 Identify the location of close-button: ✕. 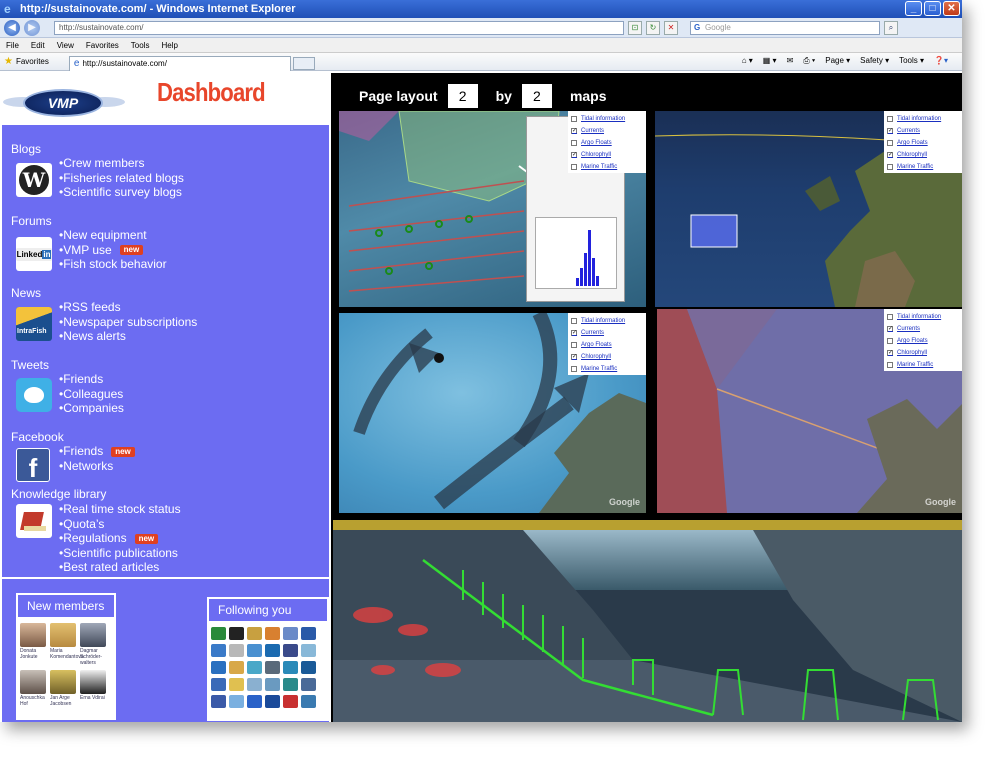
(951, 8).